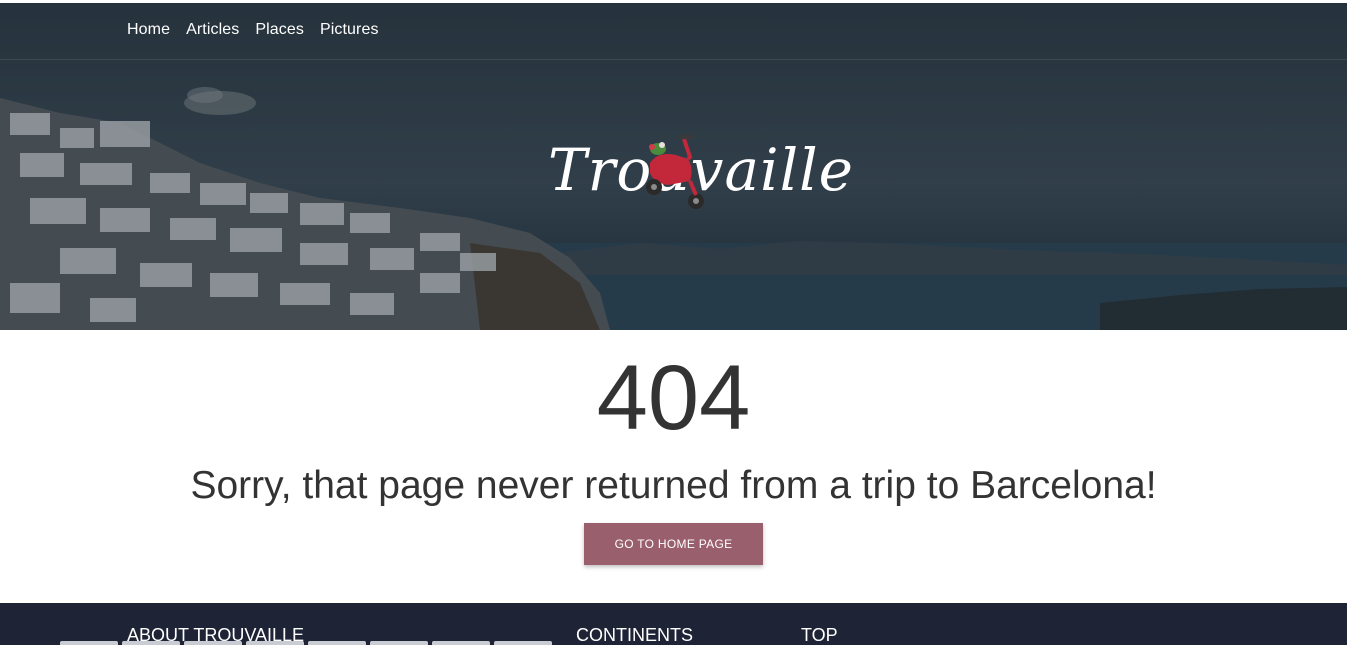  I want to click on footer-top-heading: TOP, so click(819, 635).